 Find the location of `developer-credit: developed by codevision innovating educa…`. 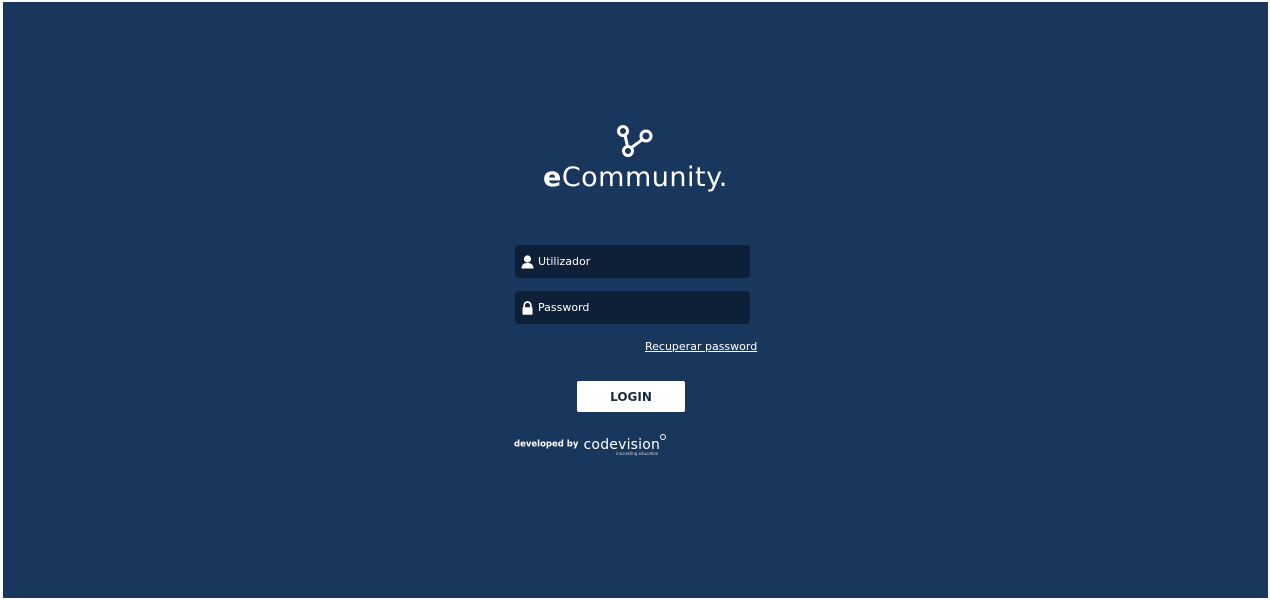

developer-credit: developed by codevision innovating educa… is located at coordinates (590, 446).